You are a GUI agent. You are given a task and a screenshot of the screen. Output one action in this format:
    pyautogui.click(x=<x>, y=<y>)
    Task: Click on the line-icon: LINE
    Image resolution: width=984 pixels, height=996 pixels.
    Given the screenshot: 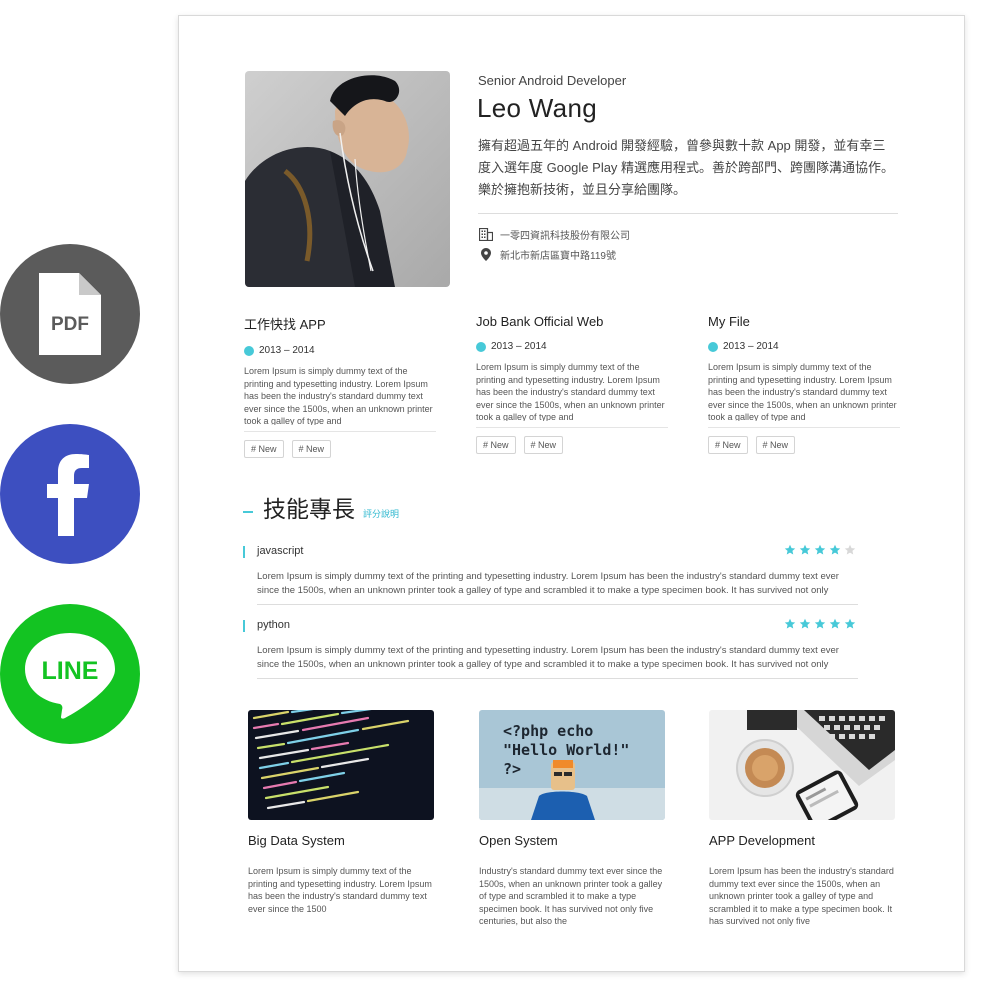 What is the action you would take?
    pyautogui.click(x=70, y=676)
    